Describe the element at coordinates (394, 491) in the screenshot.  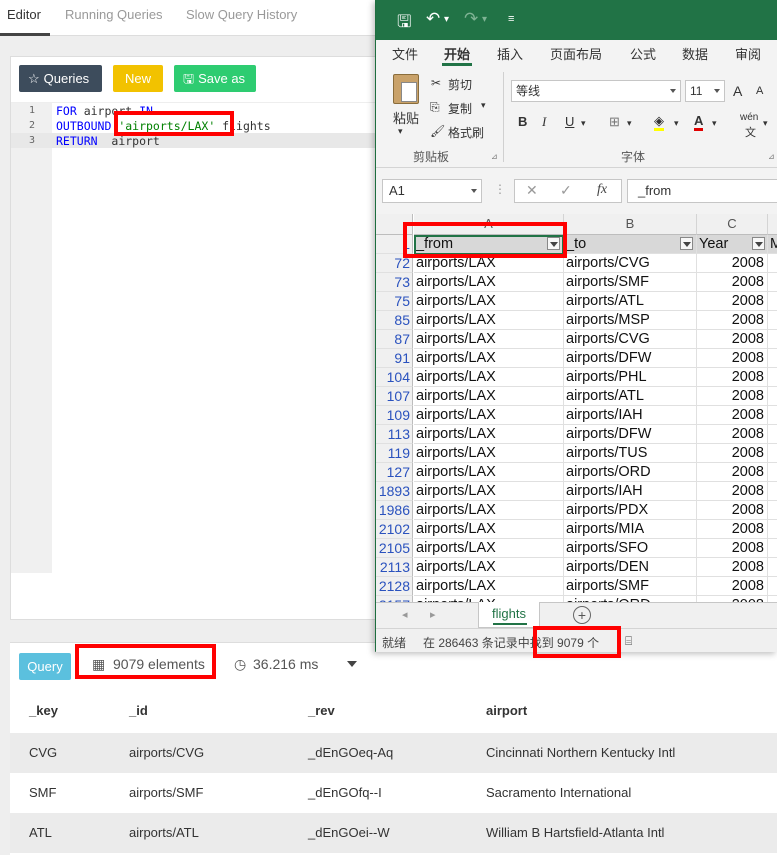
I see `row-header: 1893` at that location.